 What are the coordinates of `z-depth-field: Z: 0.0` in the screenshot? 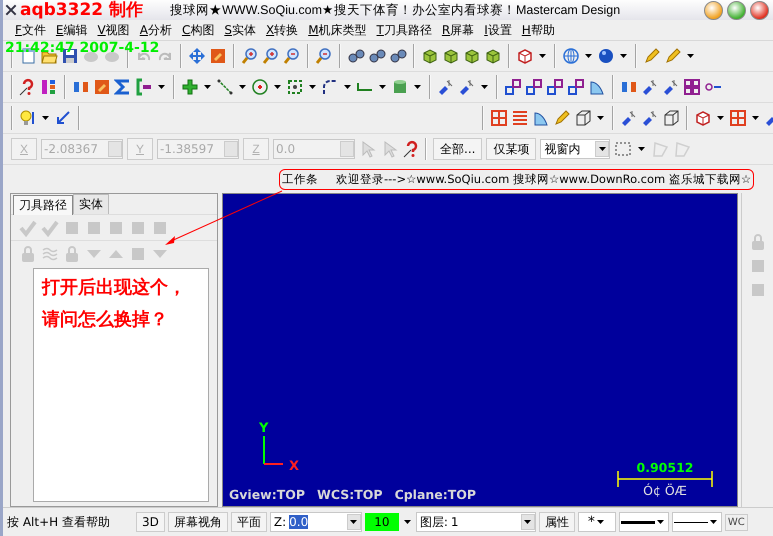 It's located at (316, 522).